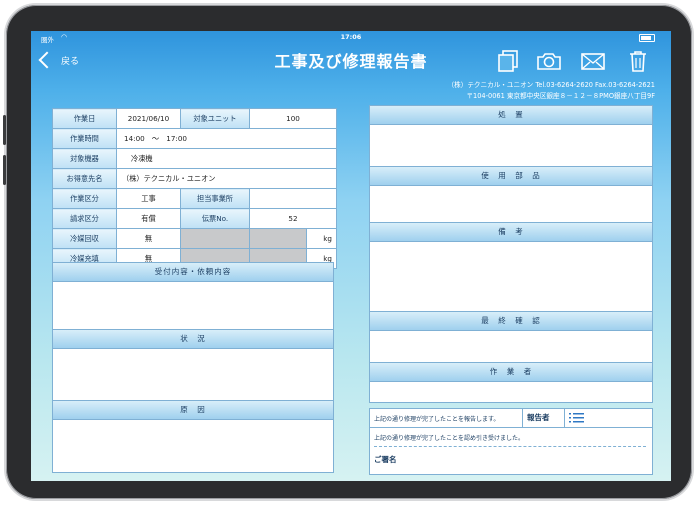 The width and height of the screenshot is (700, 505). I want to click on equipment-field: 冷凍機, so click(226, 158).